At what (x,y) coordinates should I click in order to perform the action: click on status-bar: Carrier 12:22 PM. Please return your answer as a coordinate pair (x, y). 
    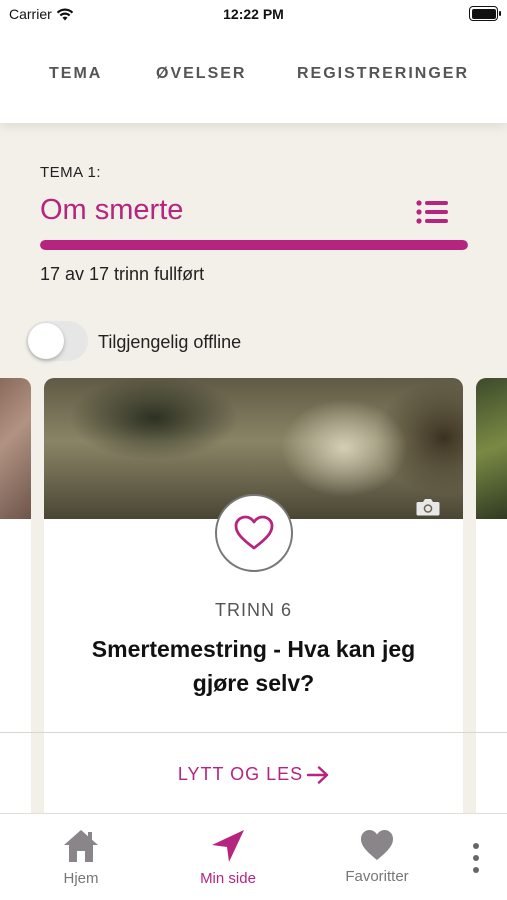
    Looking at the image, I should click on (253, 14).